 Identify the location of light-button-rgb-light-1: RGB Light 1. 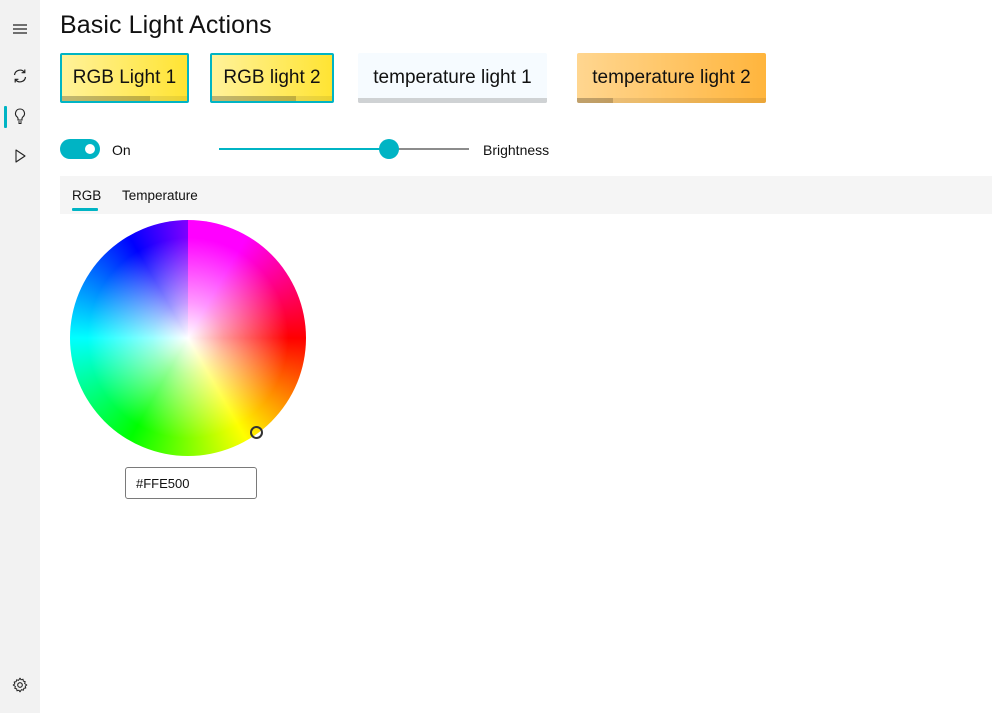
(124, 78).